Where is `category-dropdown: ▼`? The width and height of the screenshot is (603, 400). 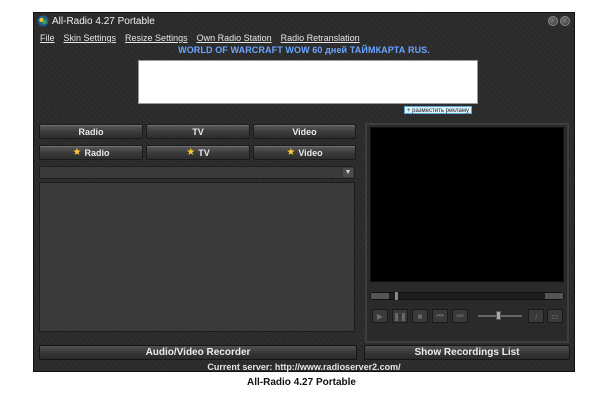
category-dropdown: ▼ is located at coordinates (197, 172).